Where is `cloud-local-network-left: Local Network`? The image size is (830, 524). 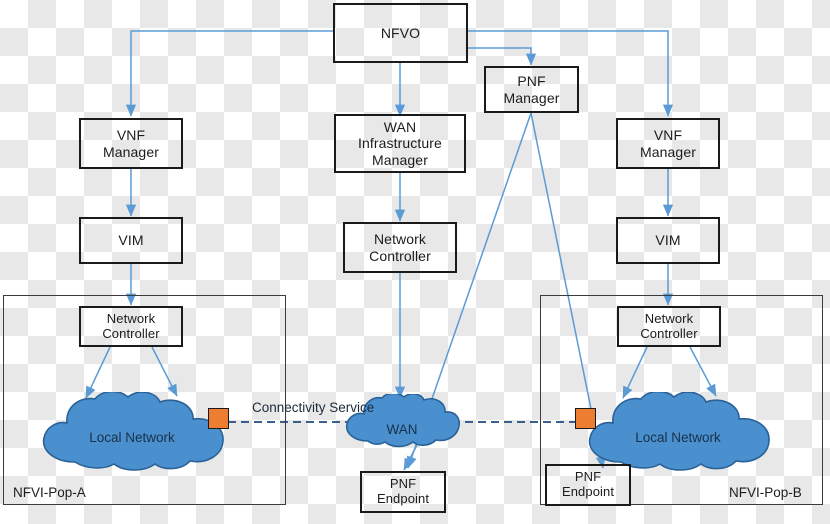
cloud-local-network-left: Local Network is located at coordinates (132, 431).